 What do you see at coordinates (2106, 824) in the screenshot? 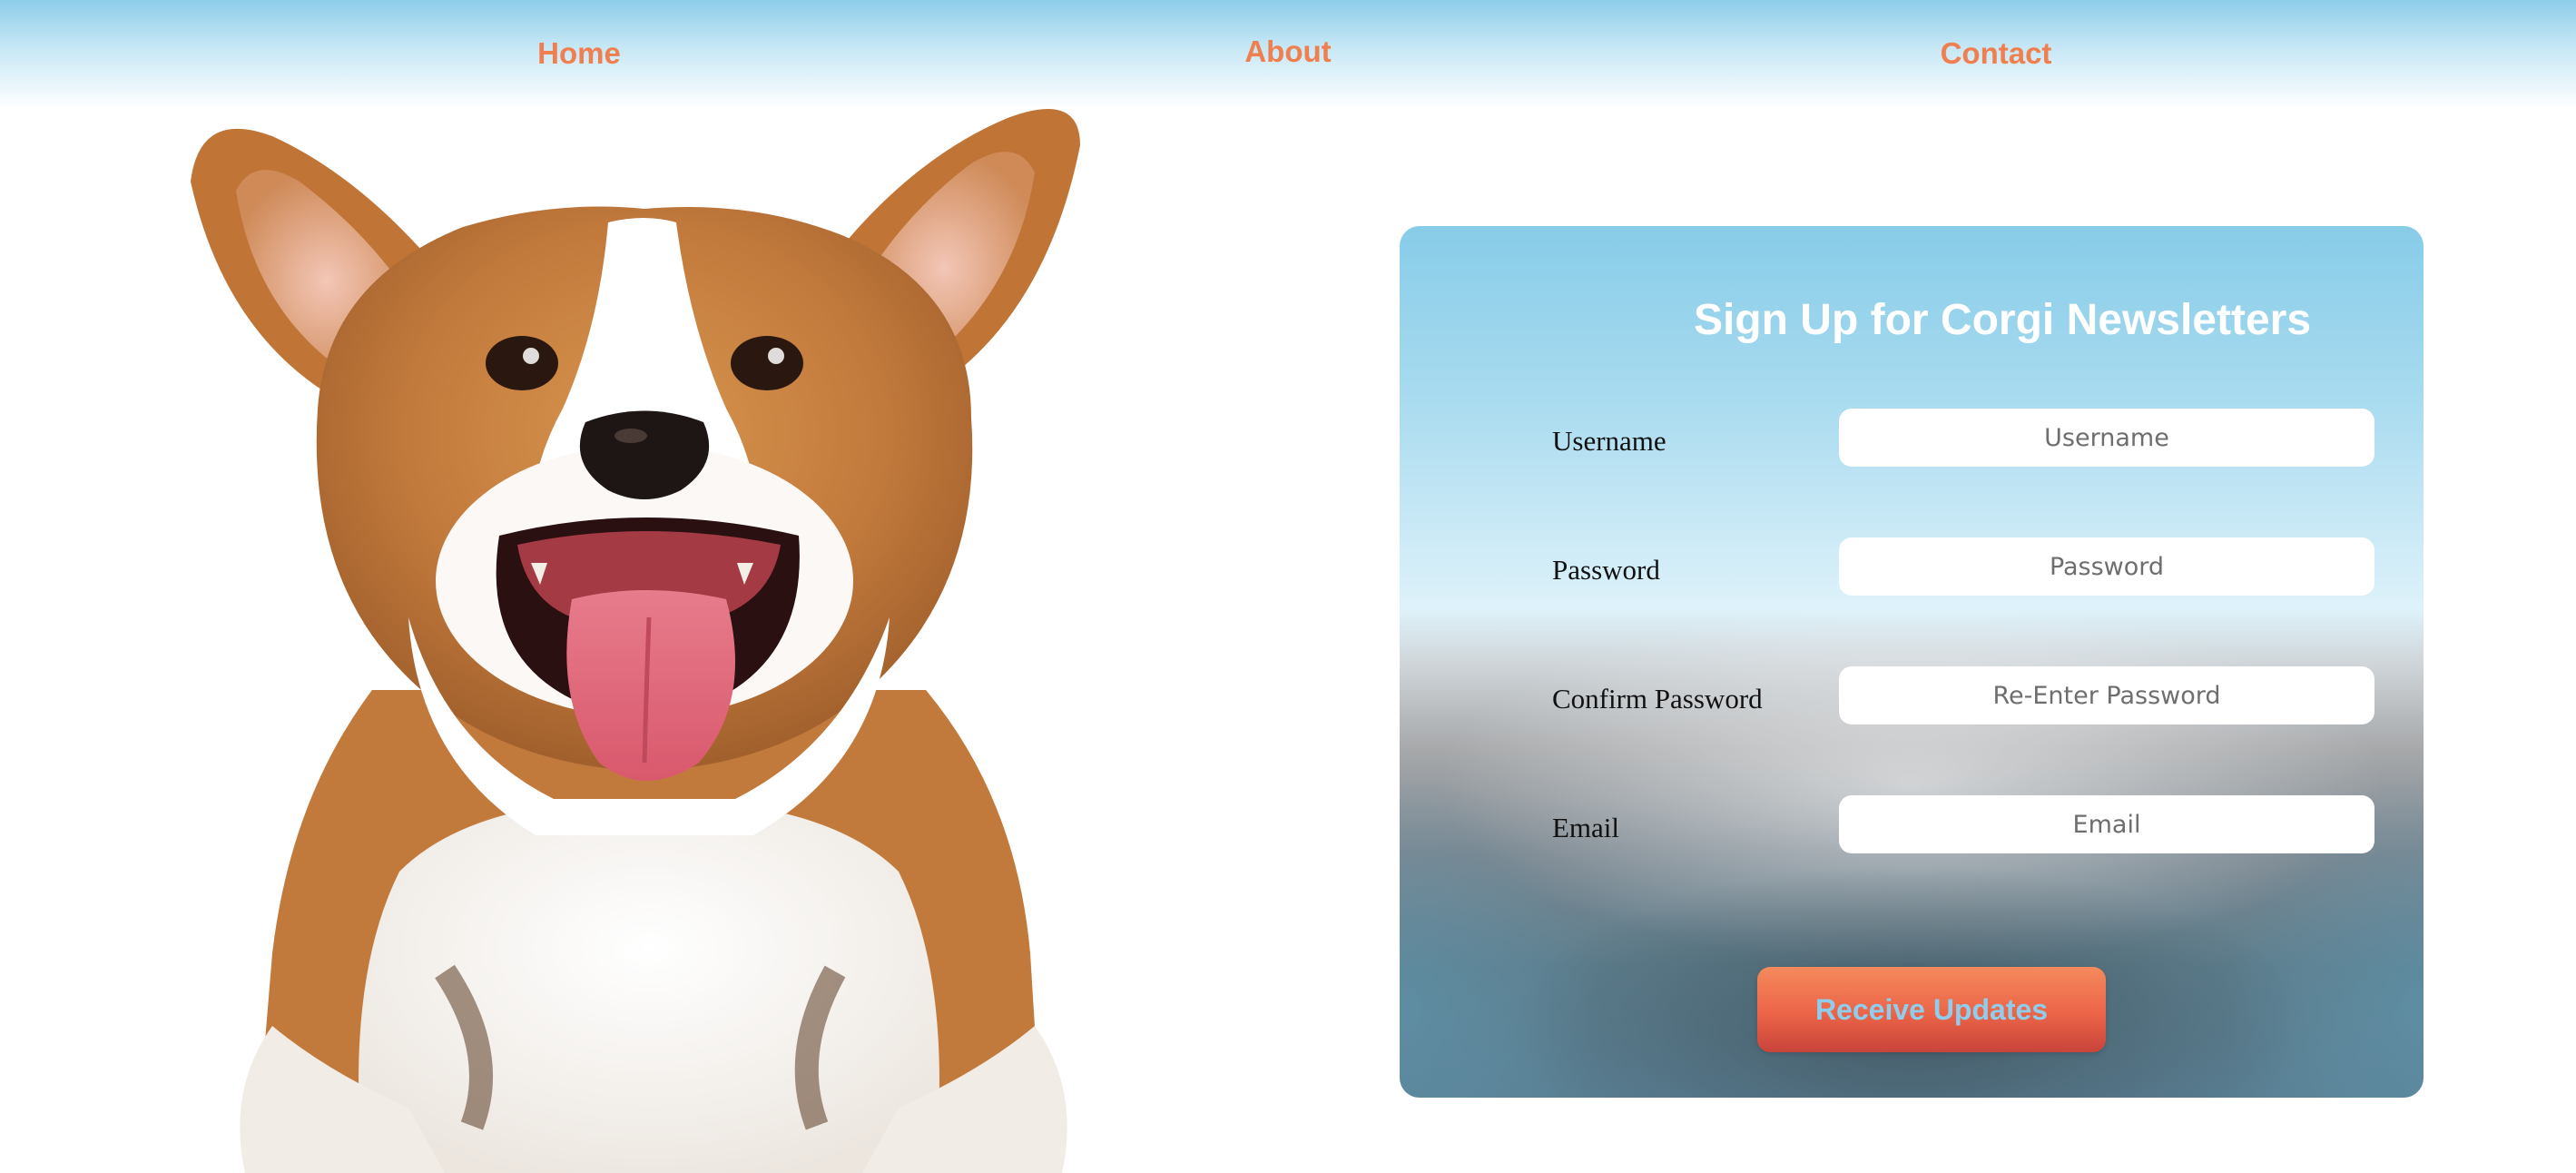
I see `email-input` at bounding box center [2106, 824].